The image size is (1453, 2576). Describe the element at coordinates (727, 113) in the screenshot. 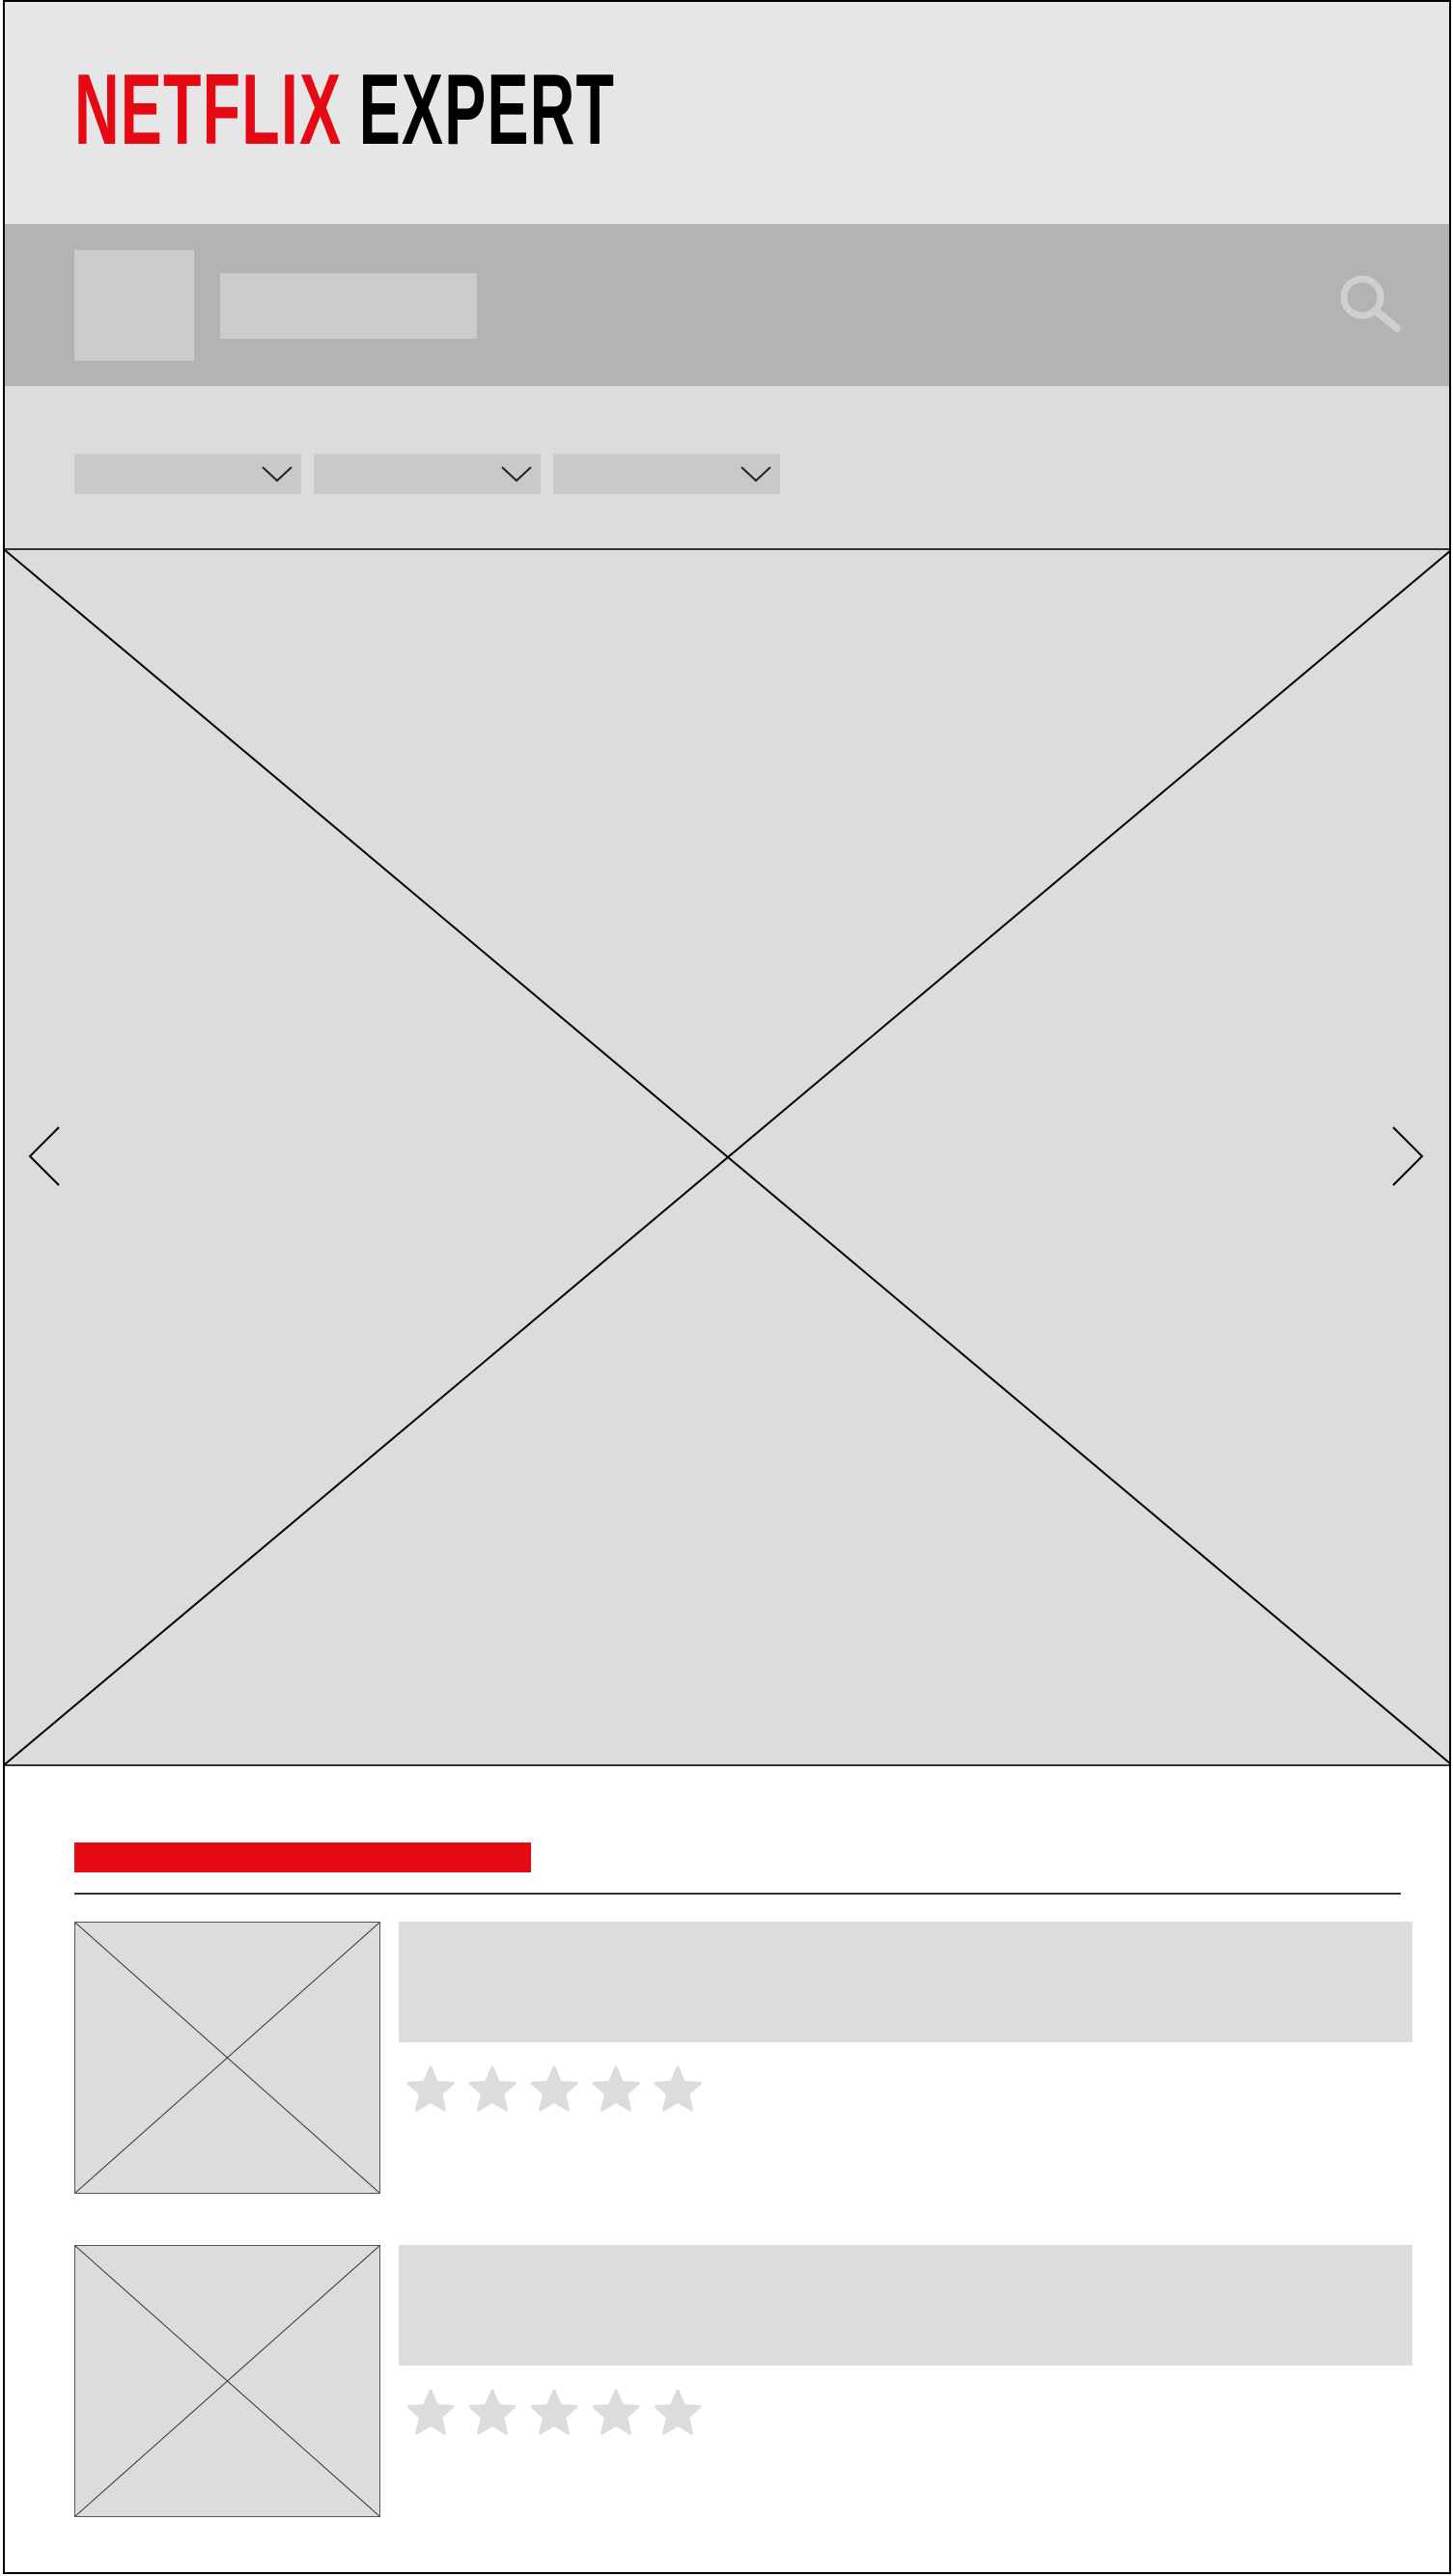

I see `header: NETFLIX EXPERT` at that location.